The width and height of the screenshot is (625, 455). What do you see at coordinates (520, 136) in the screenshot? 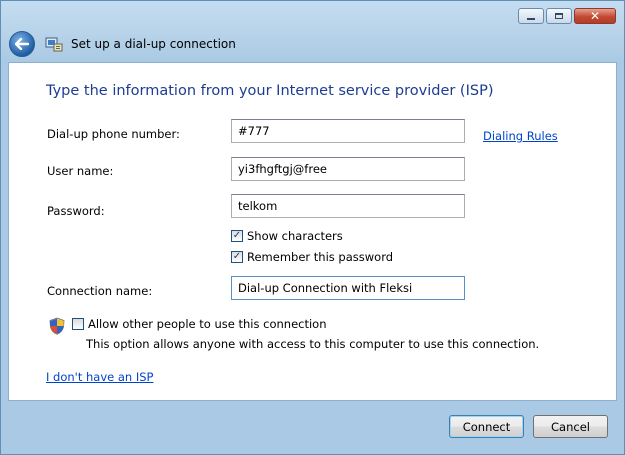
I see `dialing-rules-link: Dialing Rules` at bounding box center [520, 136].